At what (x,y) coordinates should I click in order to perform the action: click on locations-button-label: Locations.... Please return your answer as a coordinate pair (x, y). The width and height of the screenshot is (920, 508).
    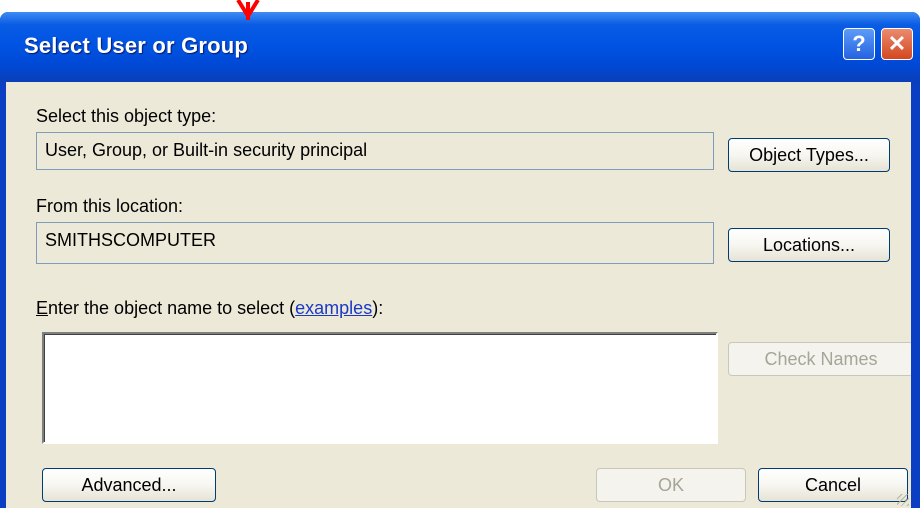
    Looking at the image, I should click on (809, 244).